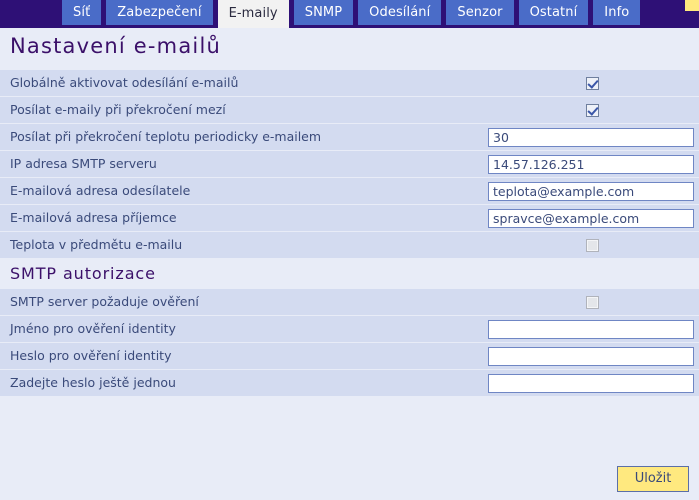 Image resolution: width=699 pixels, height=500 pixels. What do you see at coordinates (93, 382) in the screenshot?
I see `row-label: Zadejte heslo ještě jednou` at bounding box center [93, 382].